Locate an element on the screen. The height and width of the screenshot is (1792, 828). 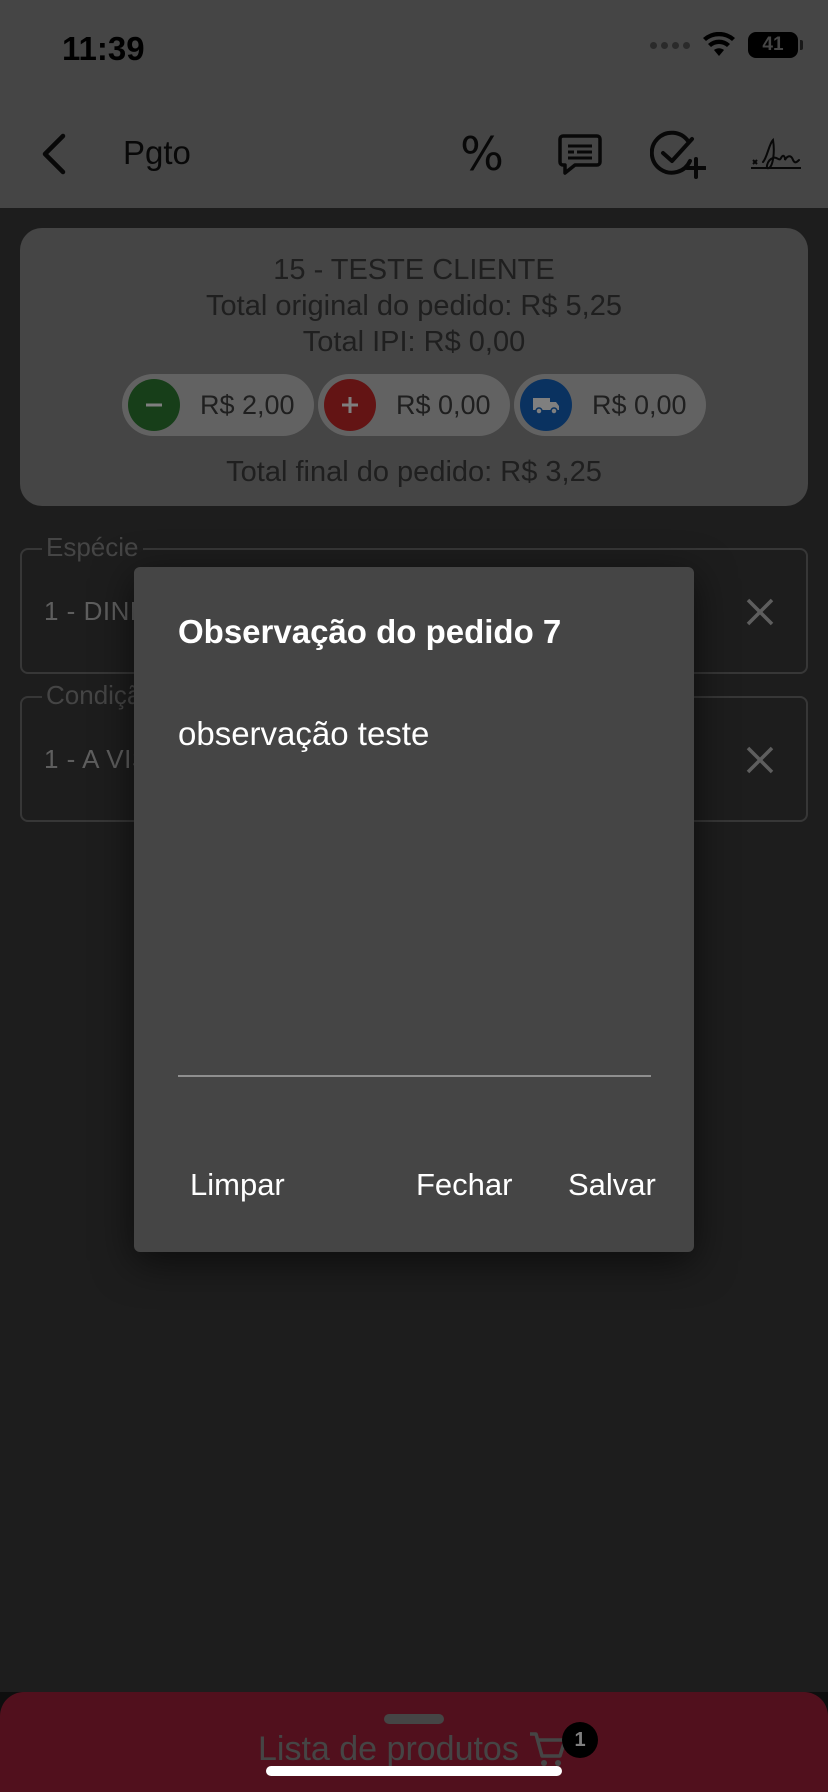
home-indicator is located at coordinates (414, 1771).